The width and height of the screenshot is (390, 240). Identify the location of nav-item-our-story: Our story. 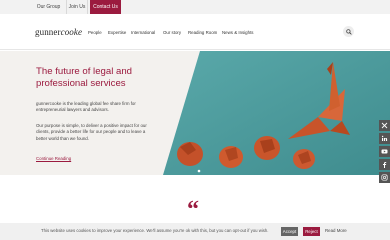
(172, 32).